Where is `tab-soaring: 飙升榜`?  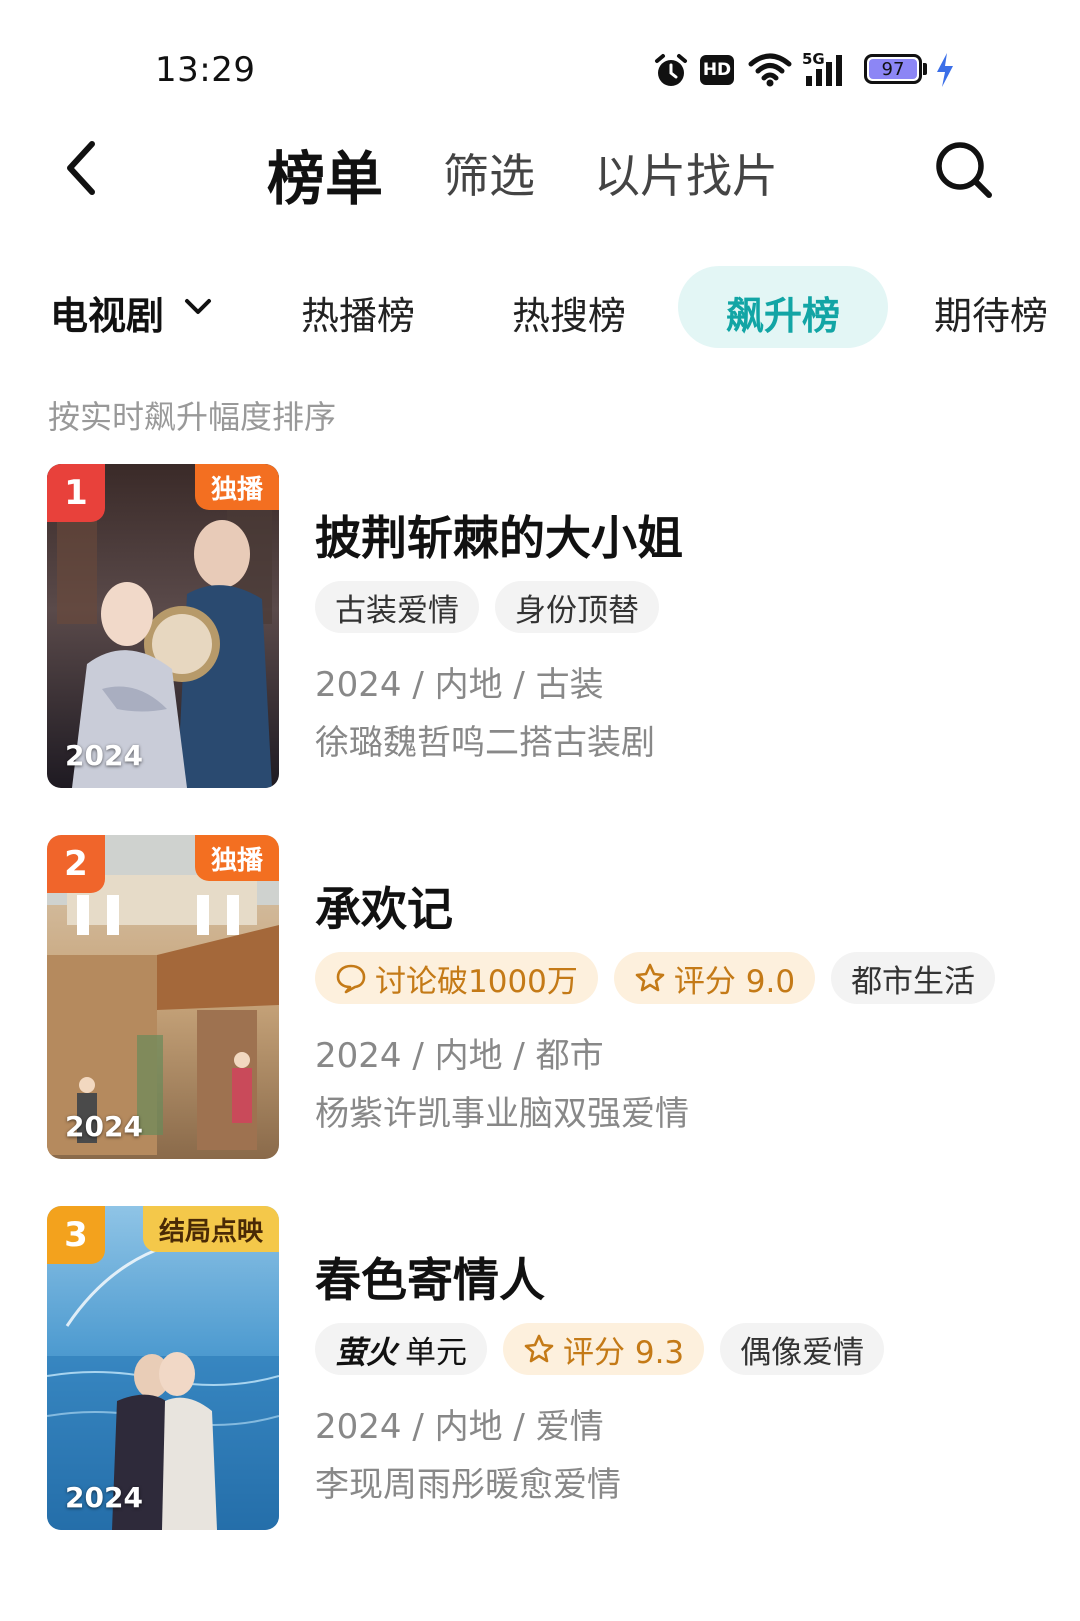
tab-soaring: 飙升榜 is located at coordinates (783, 312).